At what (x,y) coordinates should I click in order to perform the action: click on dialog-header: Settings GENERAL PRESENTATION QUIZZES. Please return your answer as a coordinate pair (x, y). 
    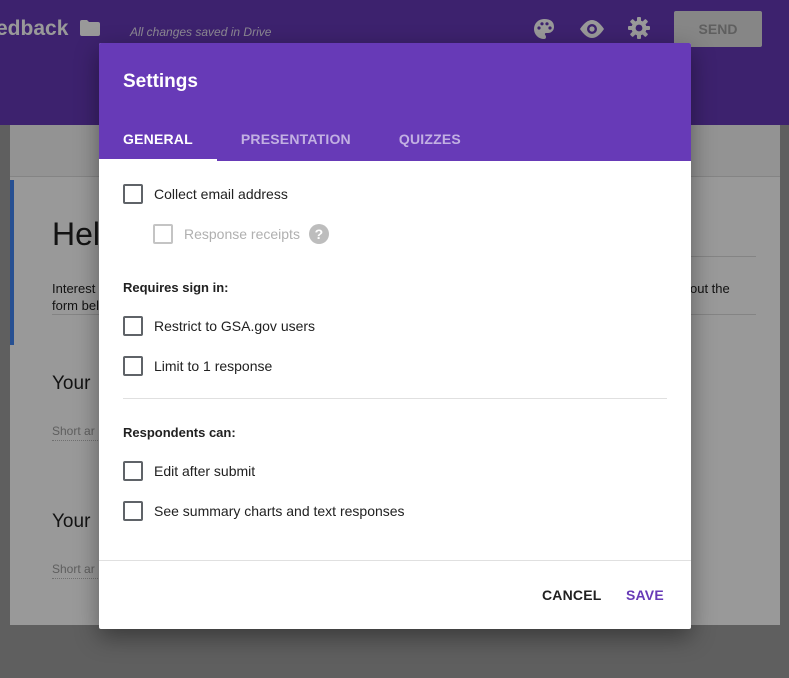
    Looking at the image, I should click on (395, 102).